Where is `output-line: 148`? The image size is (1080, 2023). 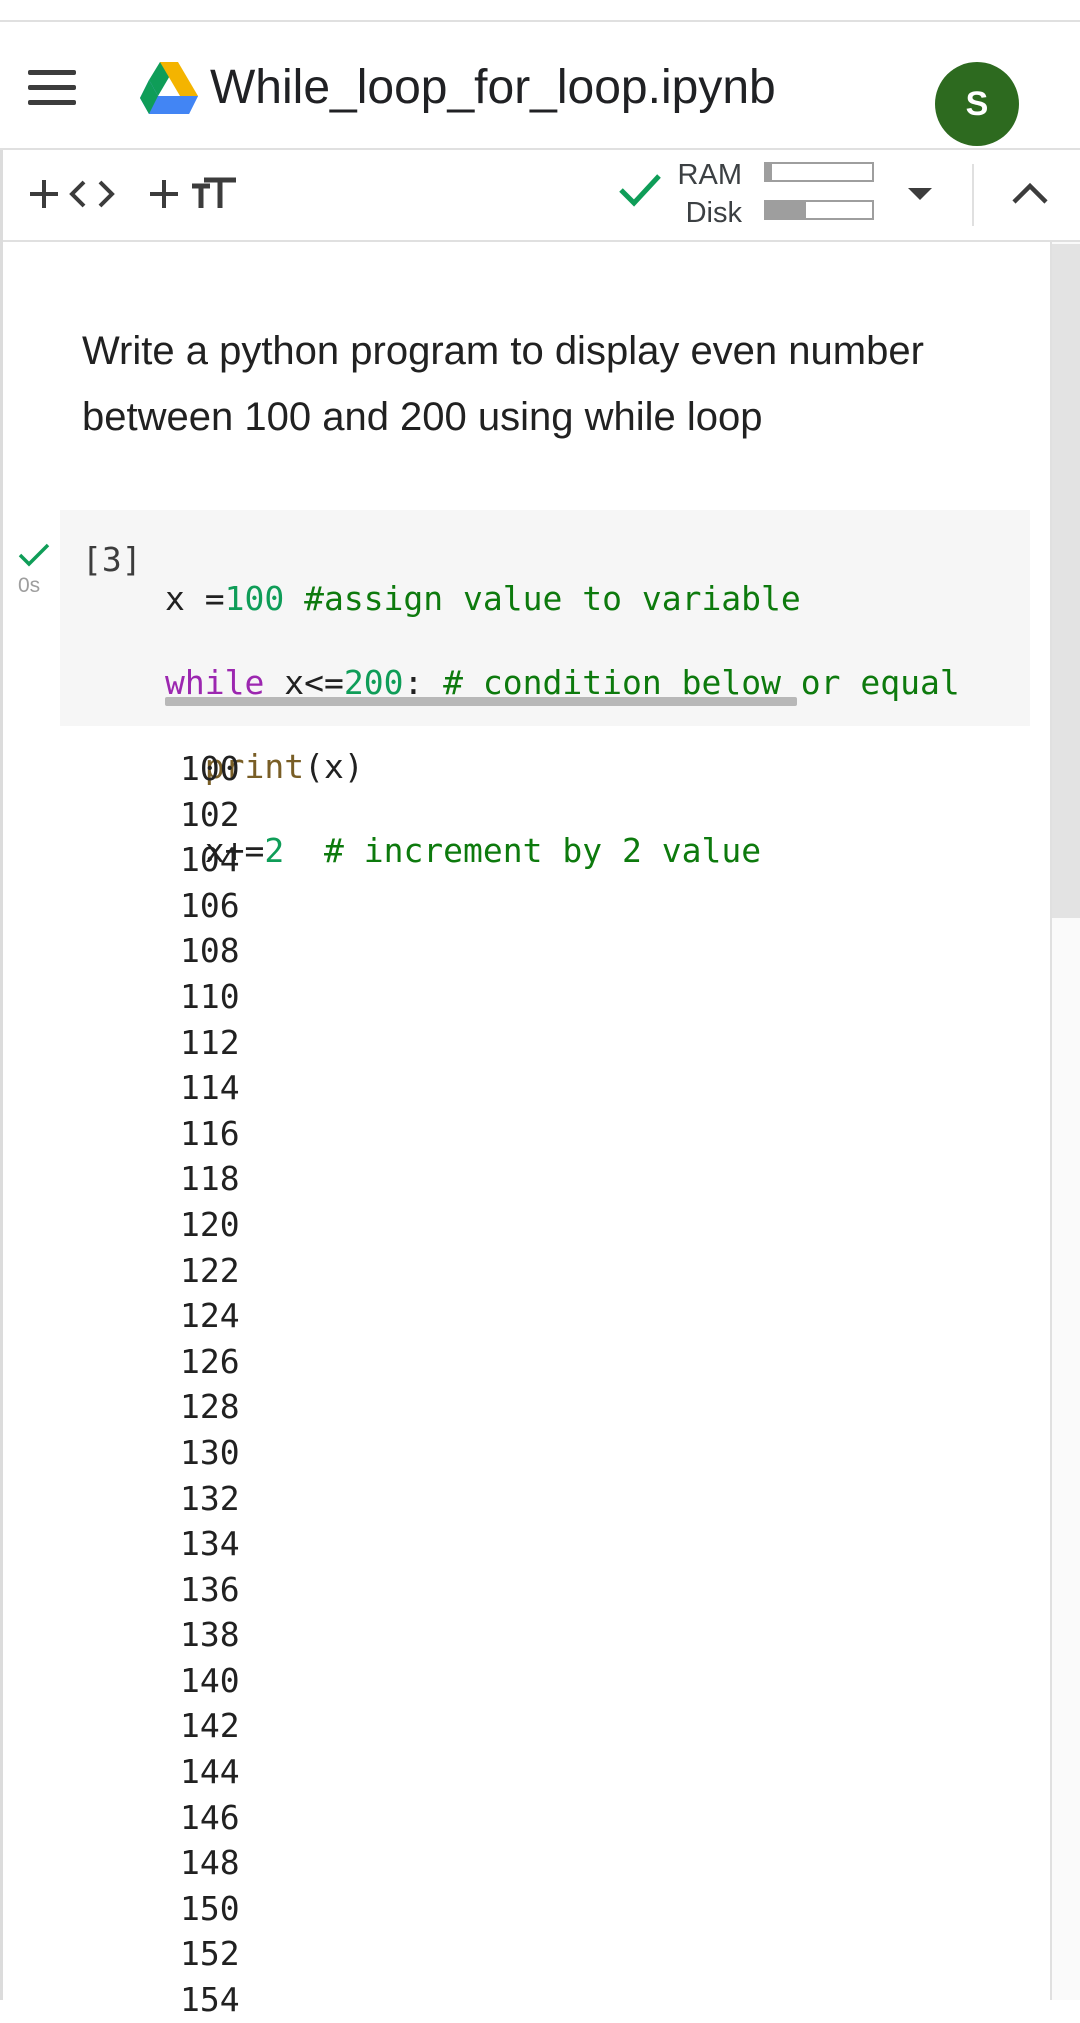 output-line: 148 is located at coordinates (210, 1863).